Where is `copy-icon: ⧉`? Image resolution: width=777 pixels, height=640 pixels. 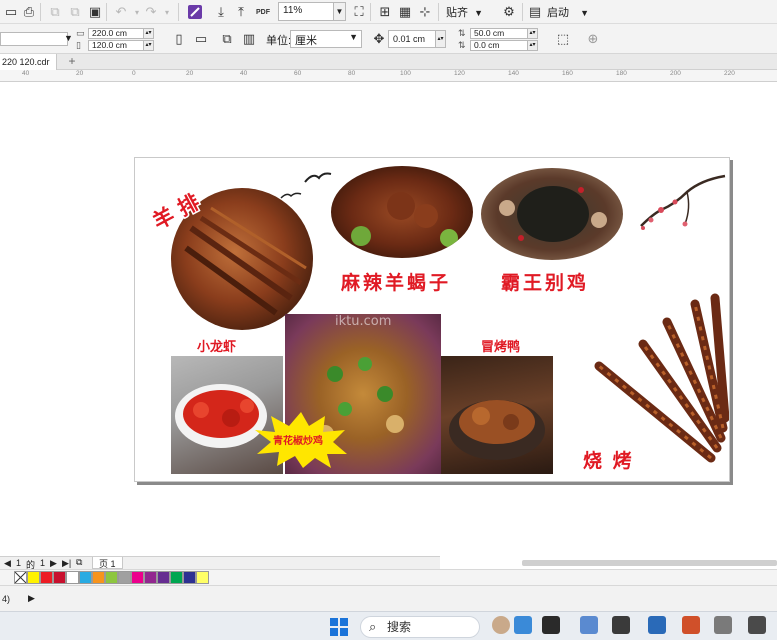 copy-icon: ⧉ is located at coordinates (75, 12).